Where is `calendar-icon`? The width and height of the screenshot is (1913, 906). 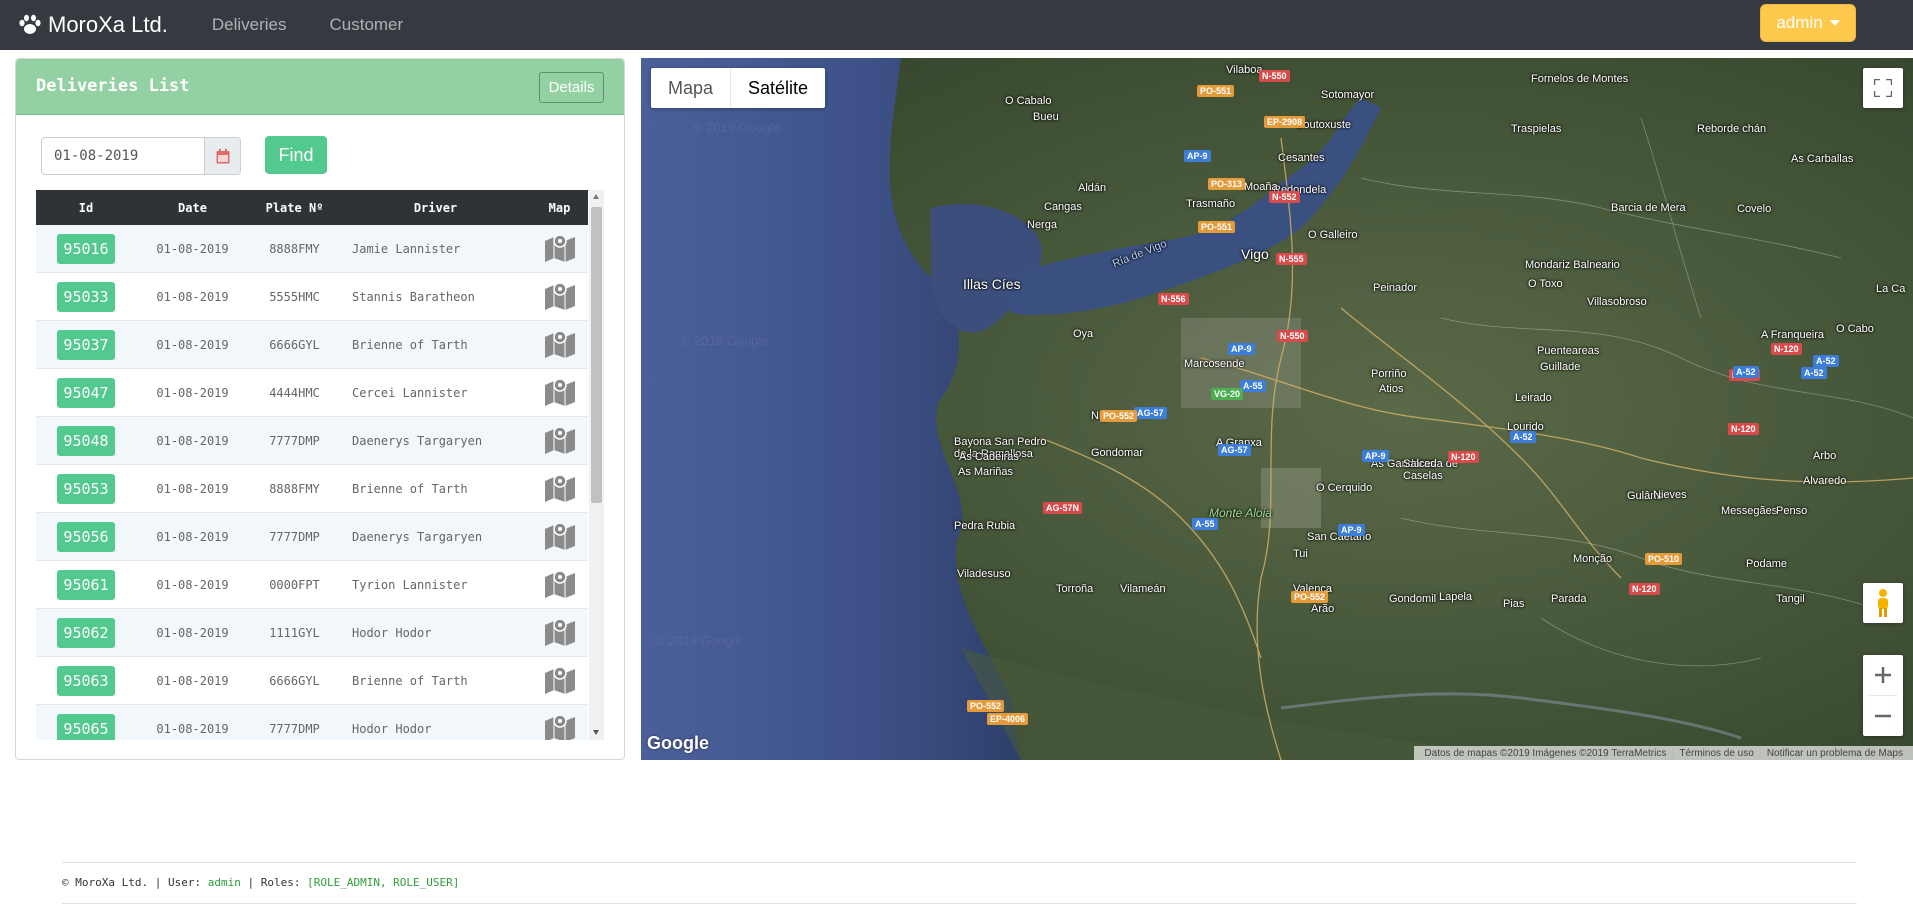 calendar-icon is located at coordinates (222, 155).